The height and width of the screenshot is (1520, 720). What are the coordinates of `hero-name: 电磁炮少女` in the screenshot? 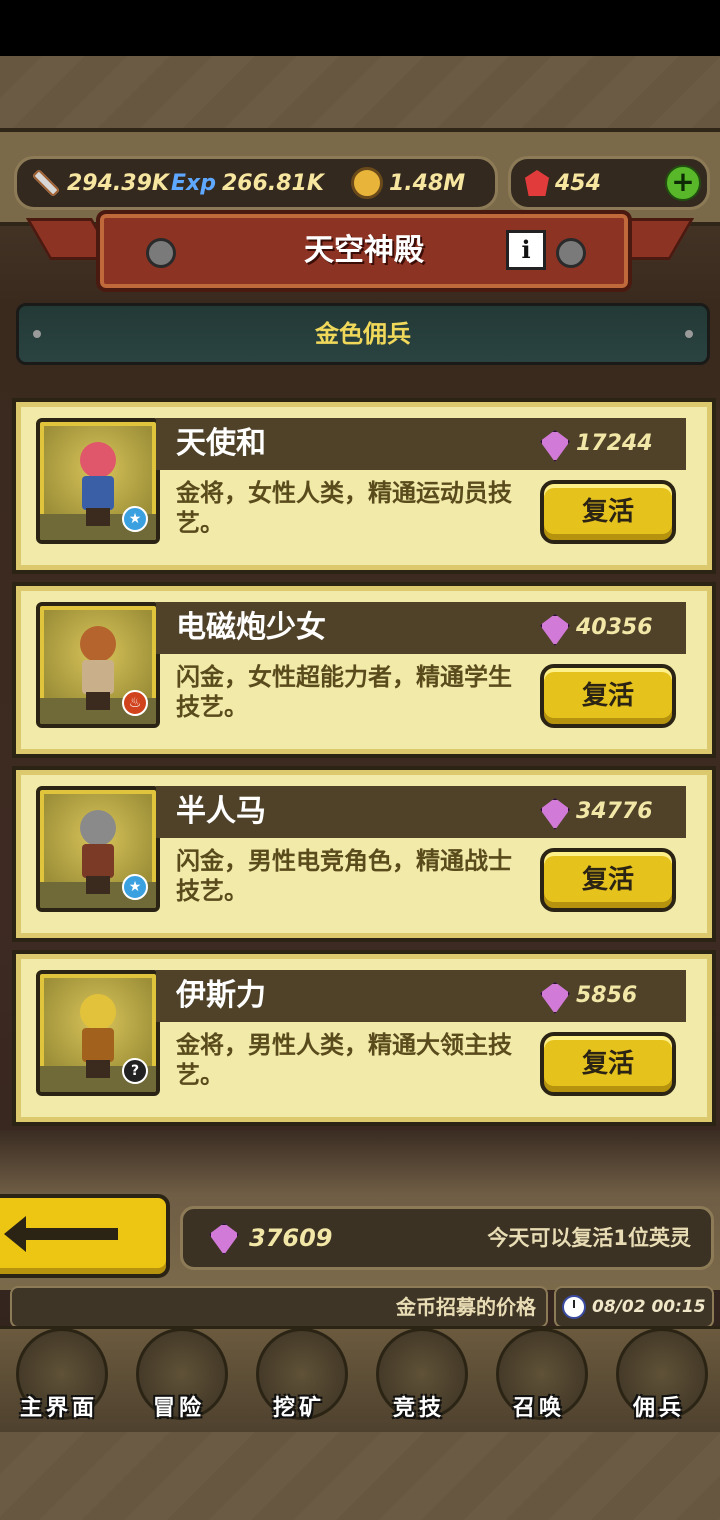 It's located at (251, 627).